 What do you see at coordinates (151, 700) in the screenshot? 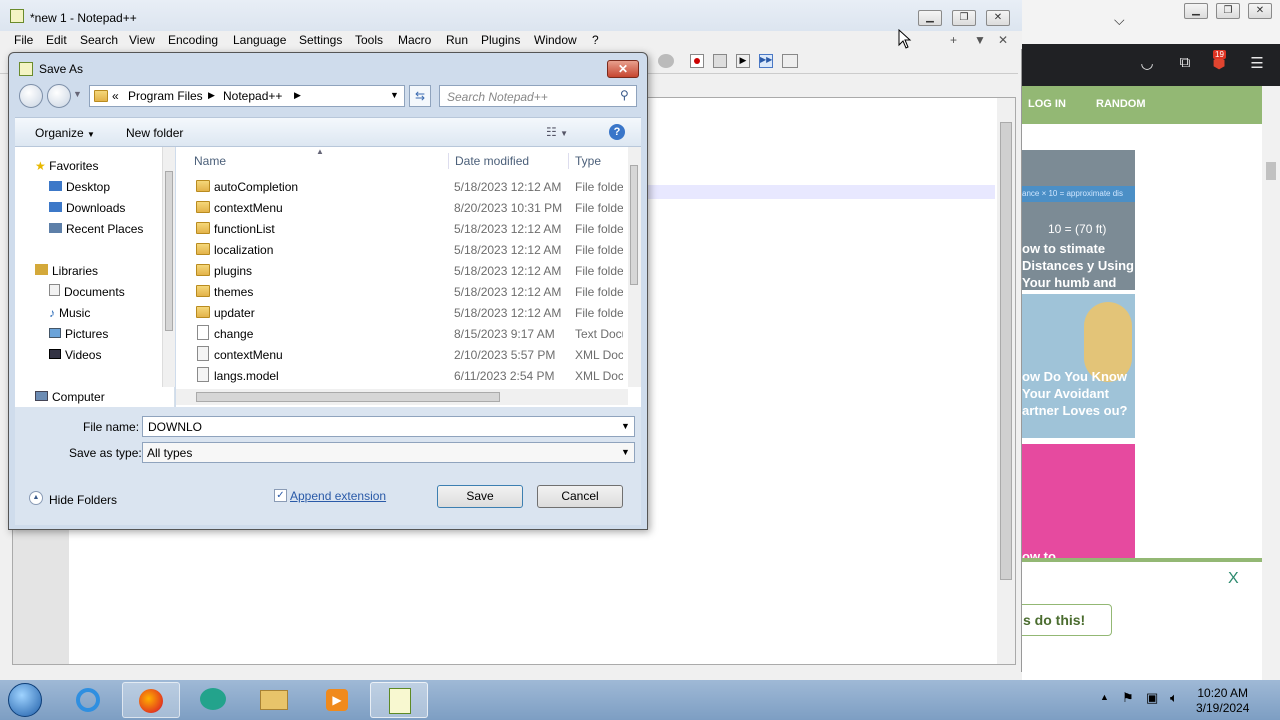
I see `firefox-taskbar-button` at bounding box center [151, 700].